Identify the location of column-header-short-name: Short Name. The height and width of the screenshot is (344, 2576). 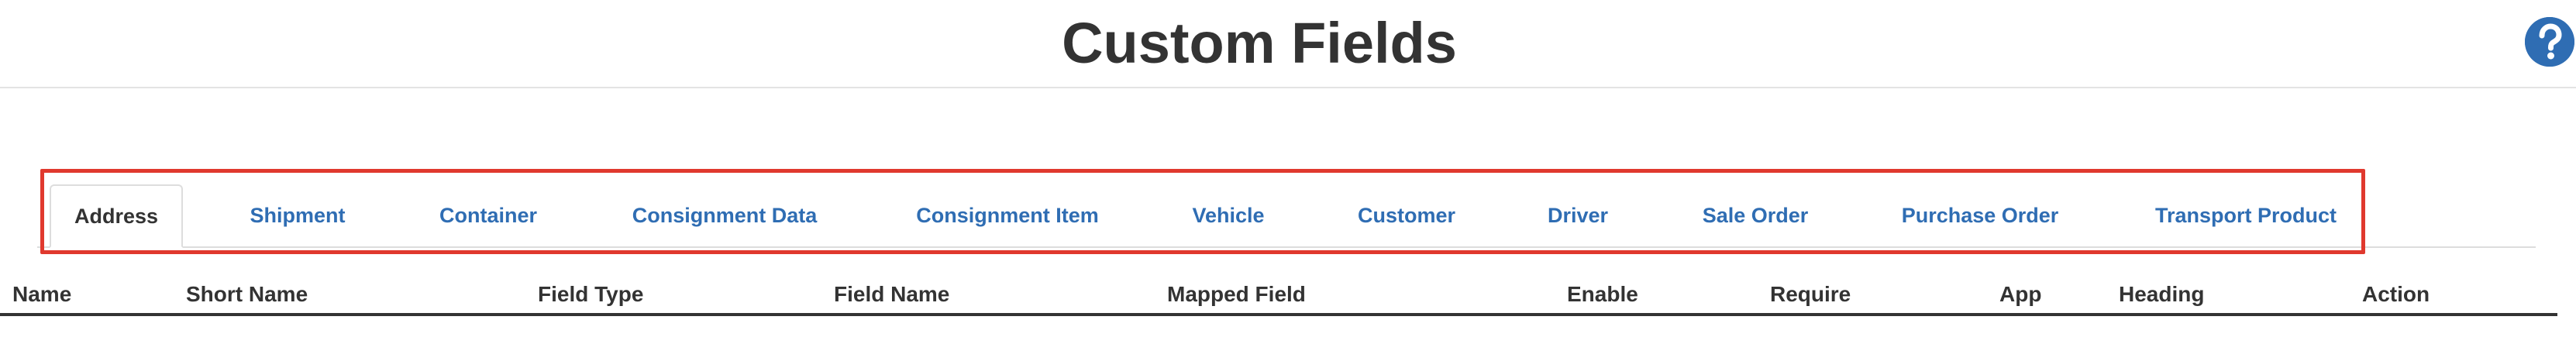
(247, 294).